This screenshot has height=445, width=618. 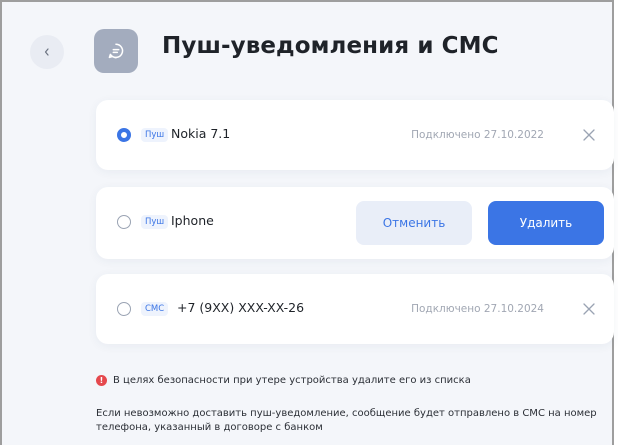 I want to click on back-button, so click(x=47, y=52).